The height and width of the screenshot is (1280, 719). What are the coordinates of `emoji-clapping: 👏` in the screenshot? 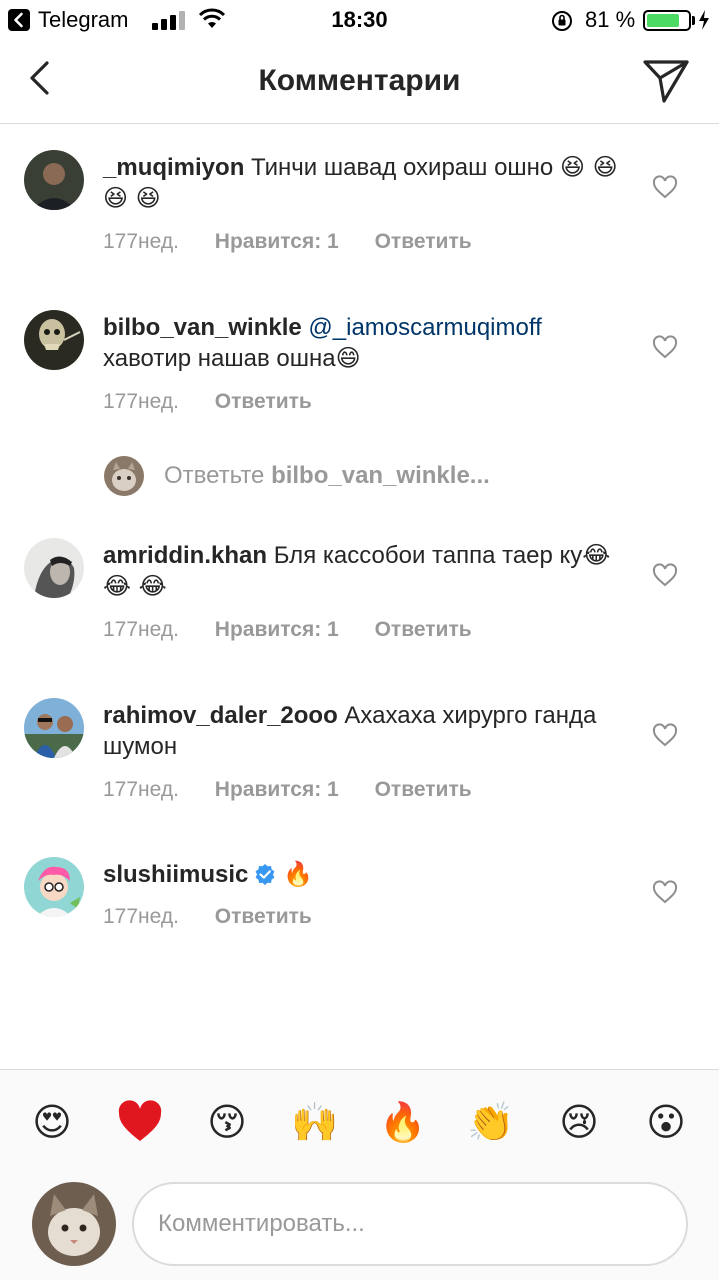 It's located at (491, 1122).